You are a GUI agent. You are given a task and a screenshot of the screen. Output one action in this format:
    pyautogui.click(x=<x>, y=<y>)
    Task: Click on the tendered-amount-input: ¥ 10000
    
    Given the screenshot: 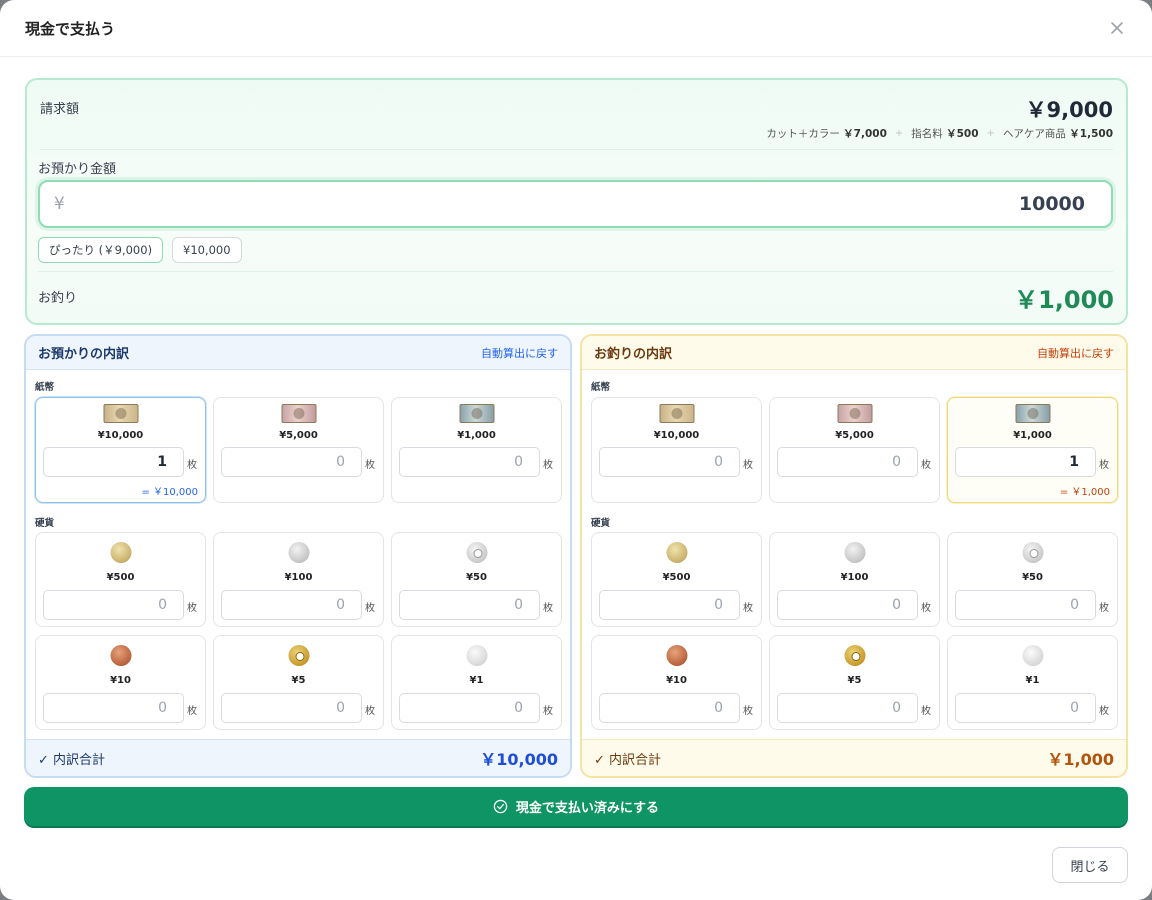 What is the action you would take?
    pyautogui.click(x=575, y=204)
    